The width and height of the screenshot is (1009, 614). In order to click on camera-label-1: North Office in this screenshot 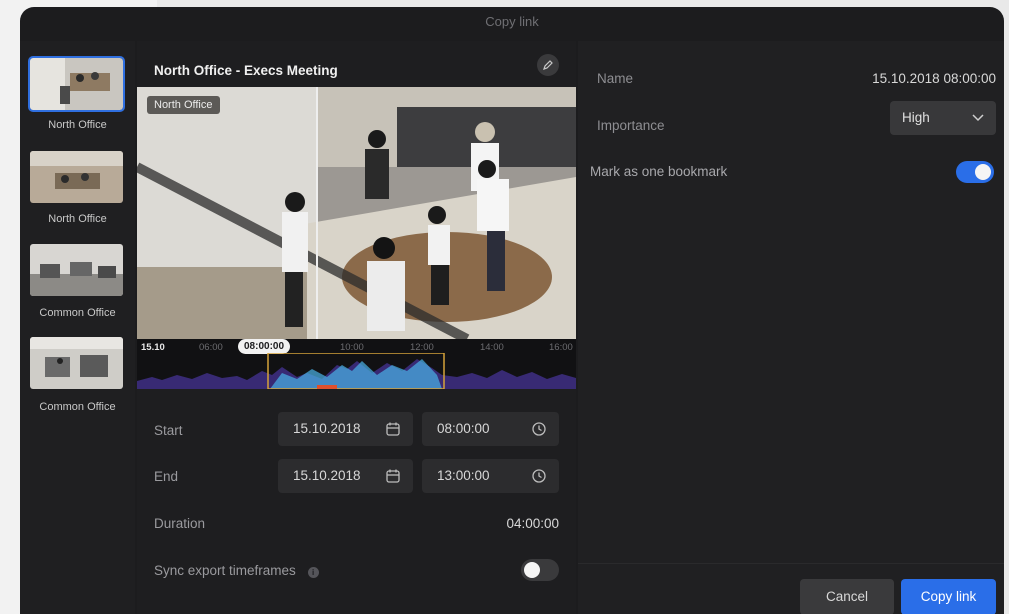, I will do `click(77, 125)`.